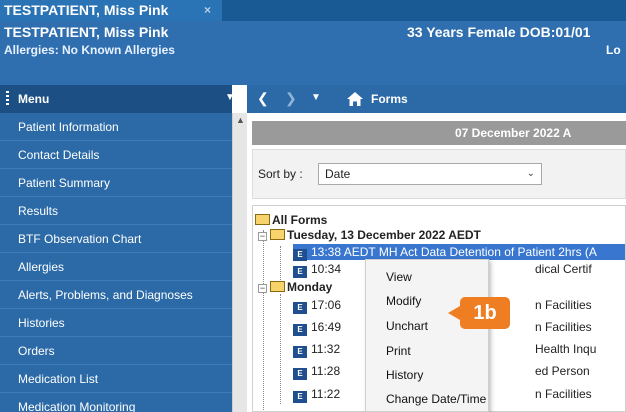 This screenshot has width=626, height=412. What do you see at coordinates (89, 50) in the screenshot?
I see `allergy-status: Allergies: No Known Allergies` at bounding box center [89, 50].